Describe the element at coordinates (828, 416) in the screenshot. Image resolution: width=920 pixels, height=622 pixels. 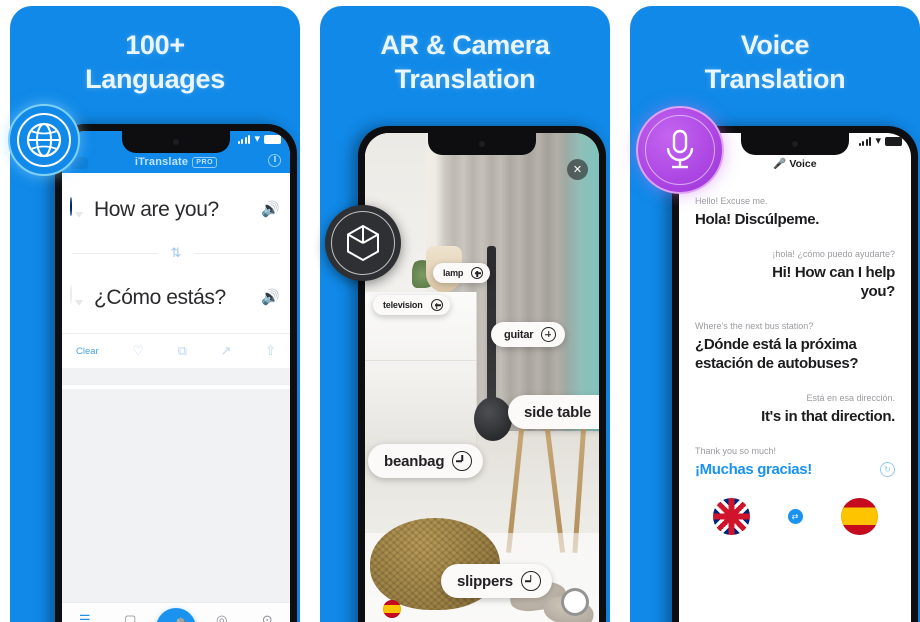
I see `conversation-target-text: It's in that direction.` at that location.